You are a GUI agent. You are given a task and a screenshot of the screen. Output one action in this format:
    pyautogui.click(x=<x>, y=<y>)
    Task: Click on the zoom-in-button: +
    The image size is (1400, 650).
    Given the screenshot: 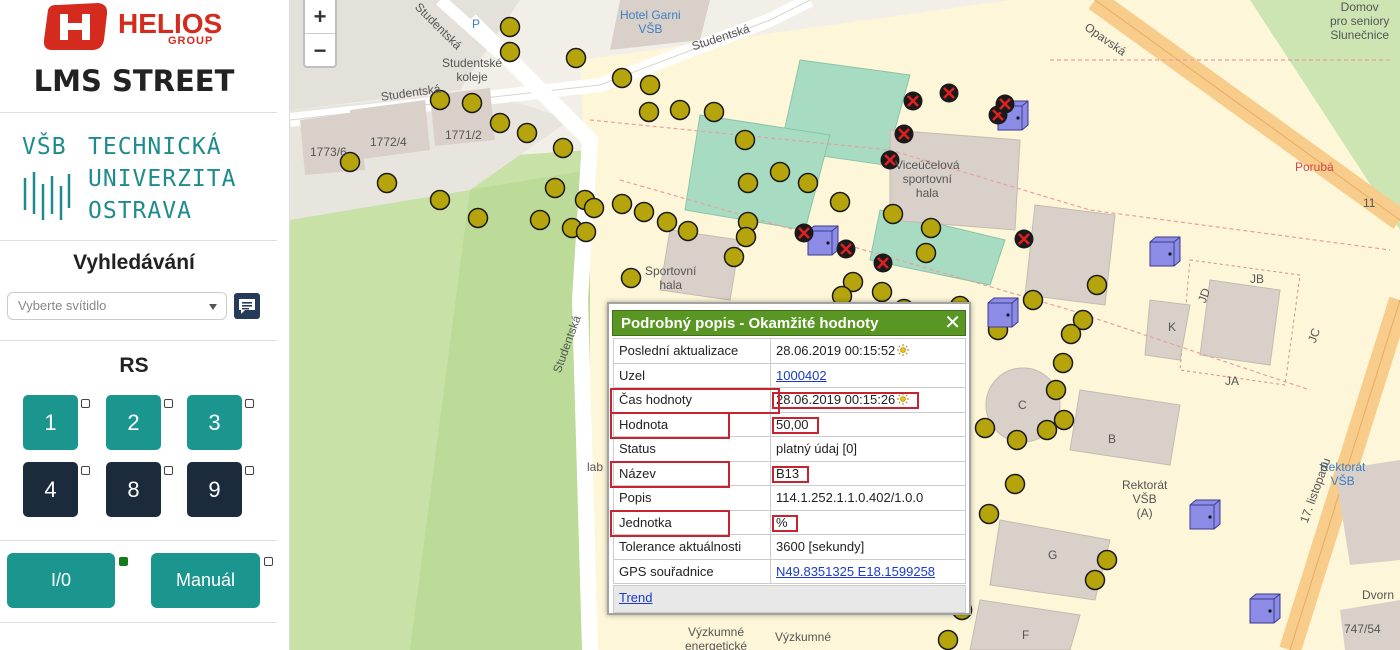 What is the action you would take?
    pyautogui.click(x=320, y=16)
    